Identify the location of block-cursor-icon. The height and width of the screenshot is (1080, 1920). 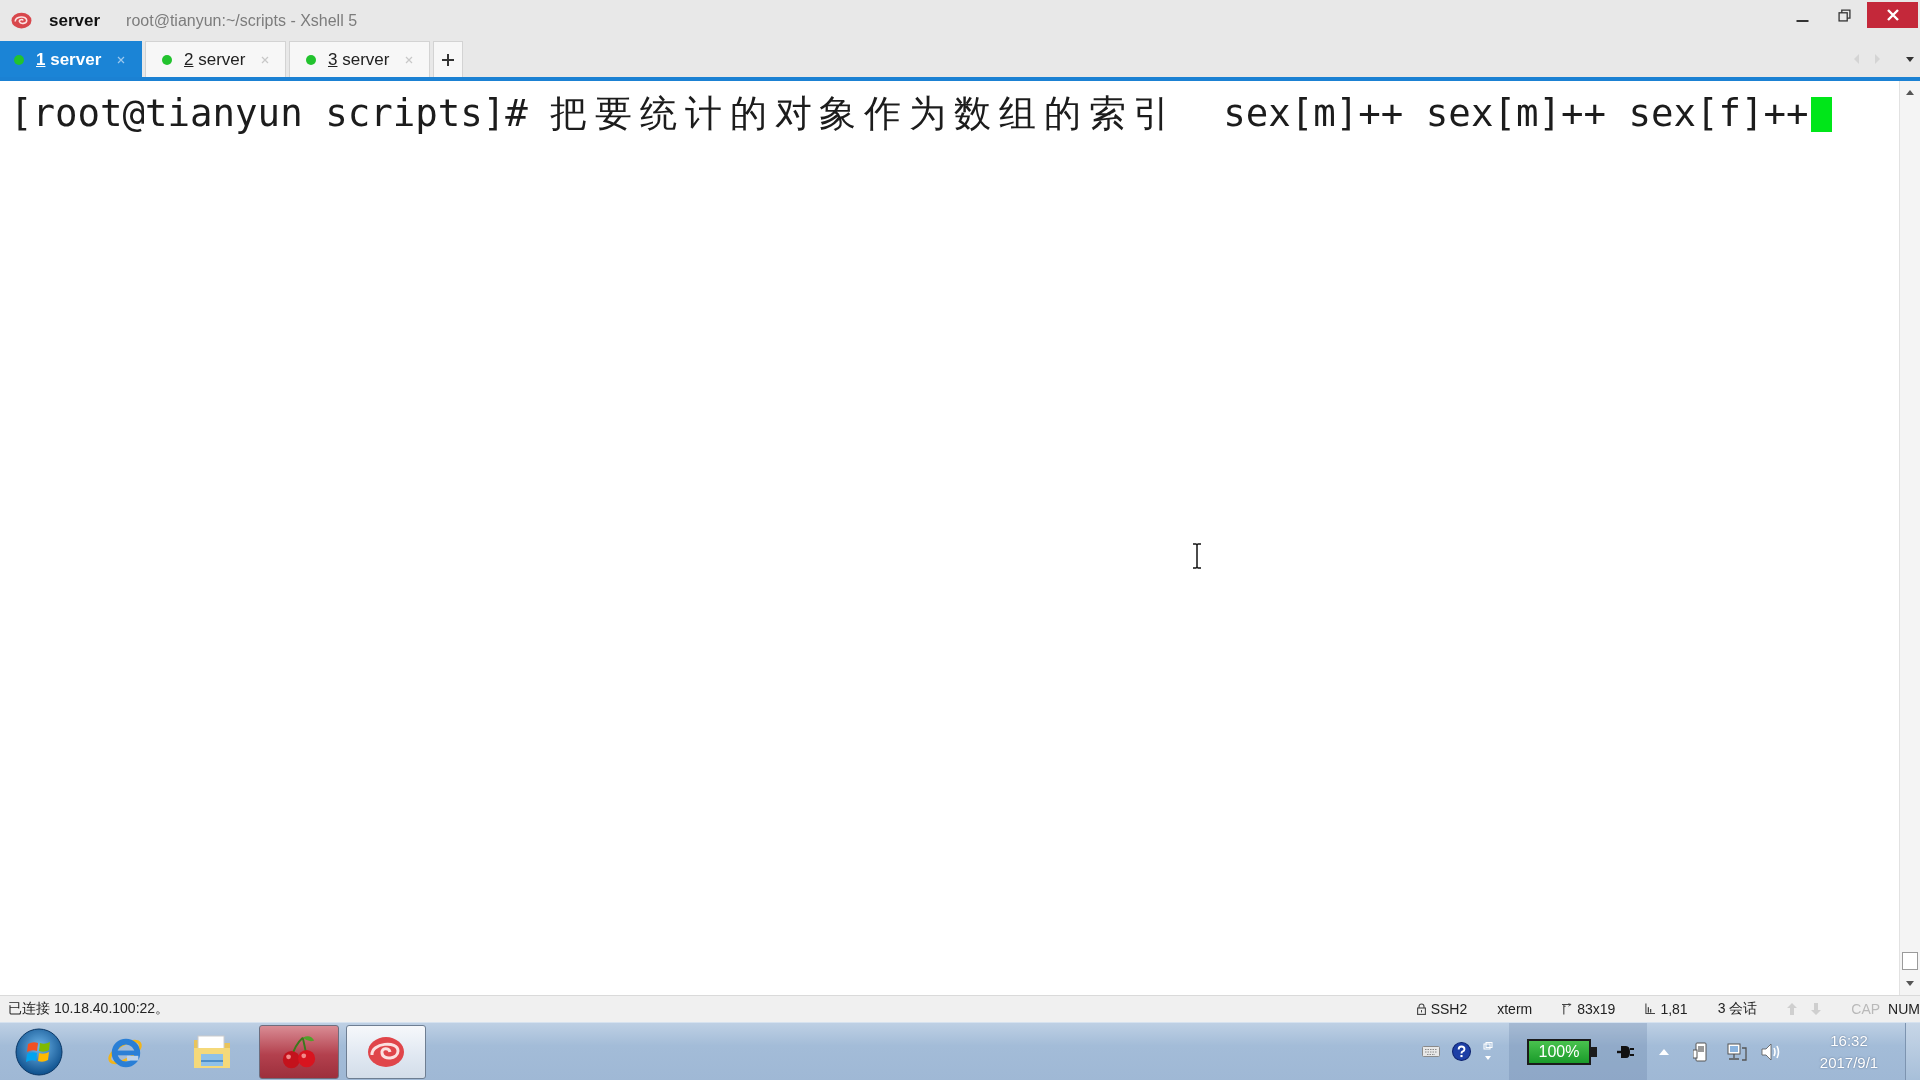
(1821, 114).